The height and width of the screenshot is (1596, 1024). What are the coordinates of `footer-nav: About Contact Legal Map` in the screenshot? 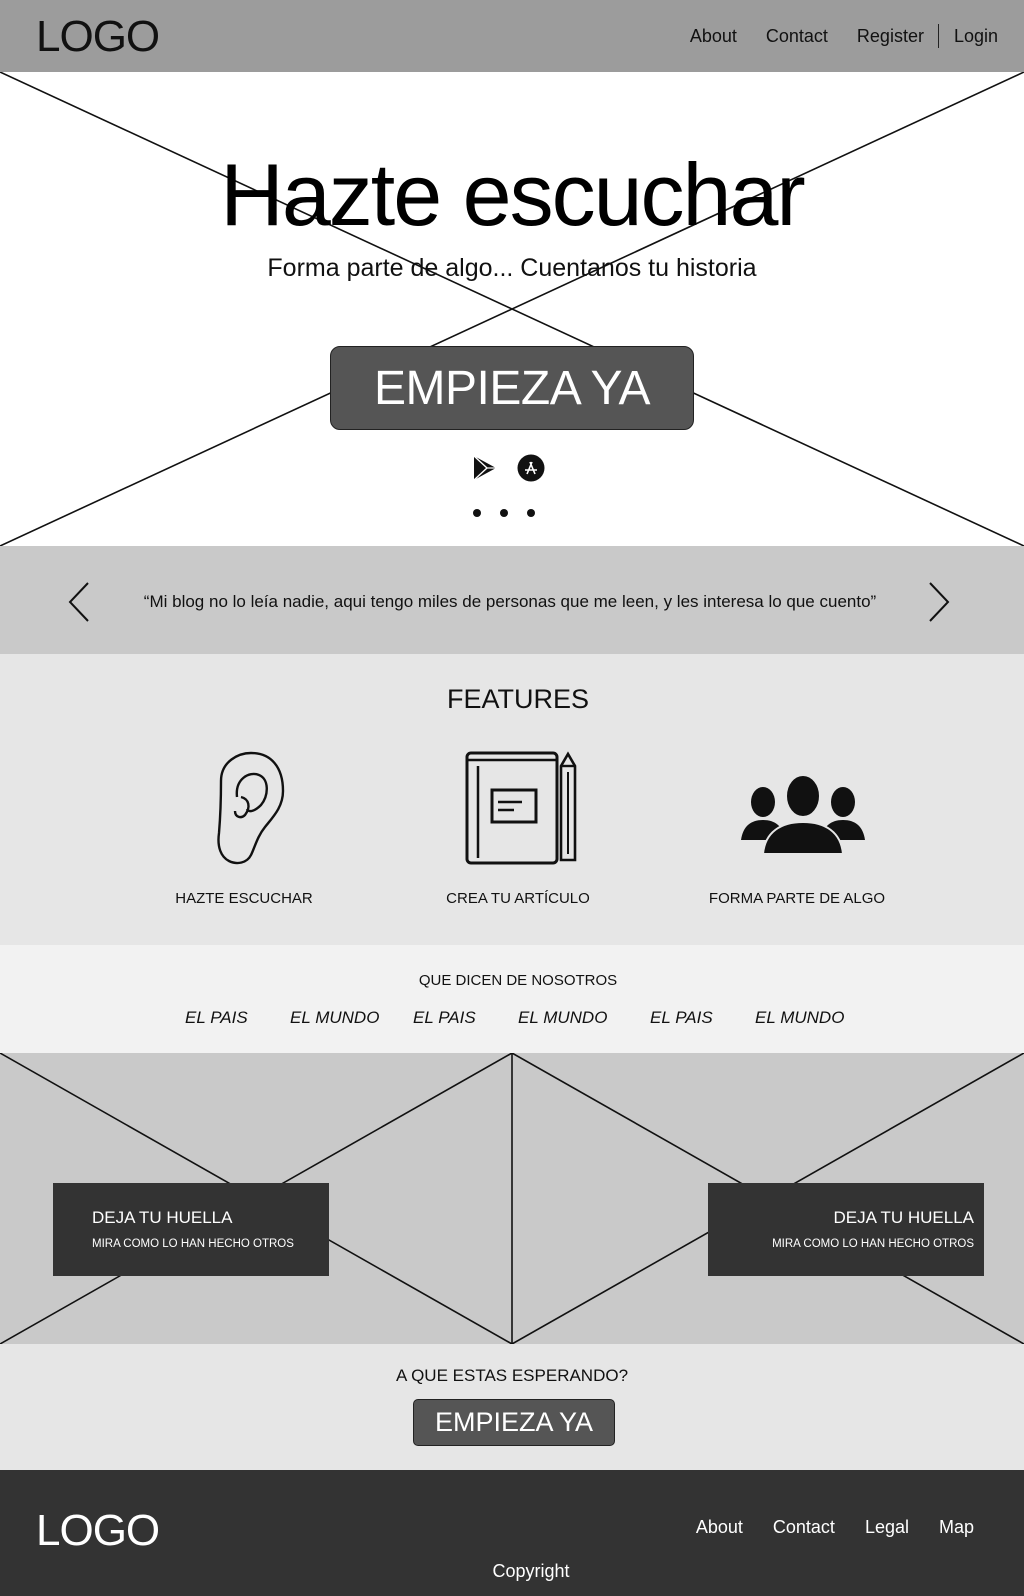 It's located at (820, 1527).